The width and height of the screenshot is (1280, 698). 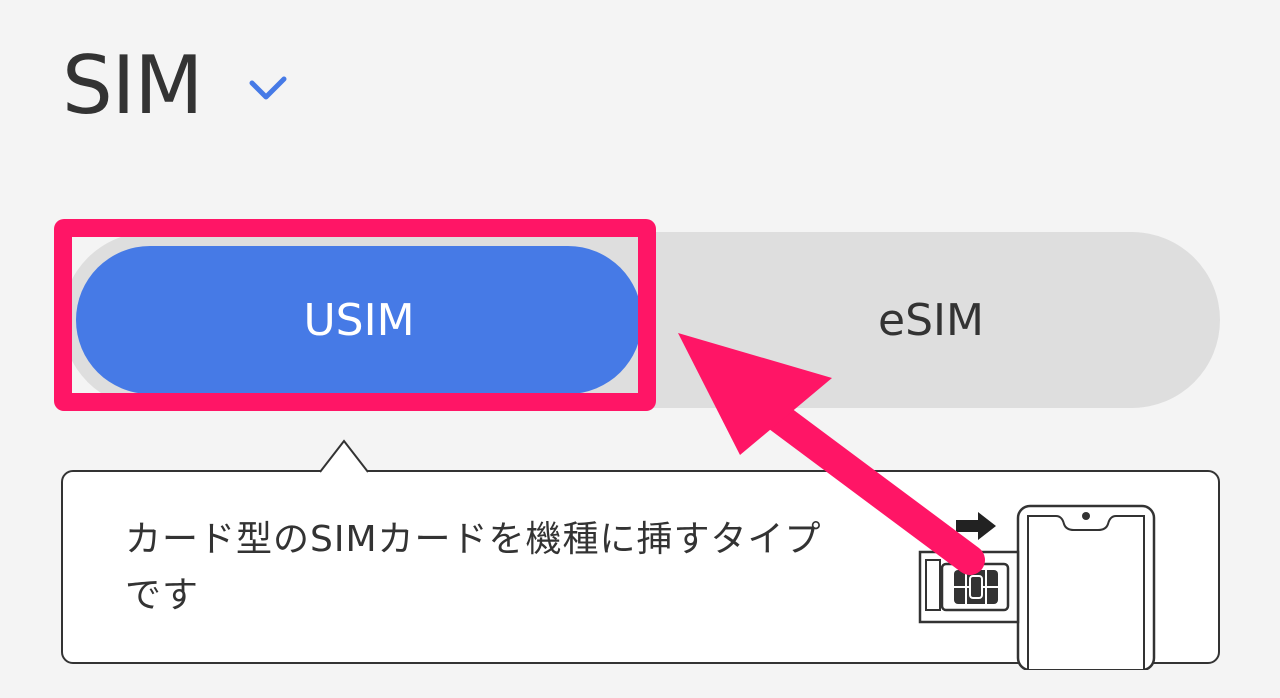 I want to click on page-title: SIM, so click(x=132, y=85).